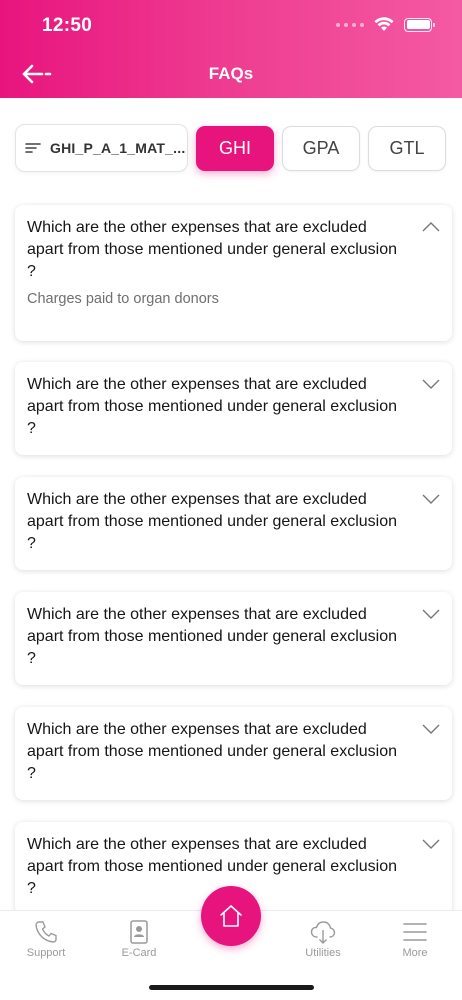  What do you see at coordinates (46, 932) in the screenshot?
I see `phone-icon` at bounding box center [46, 932].